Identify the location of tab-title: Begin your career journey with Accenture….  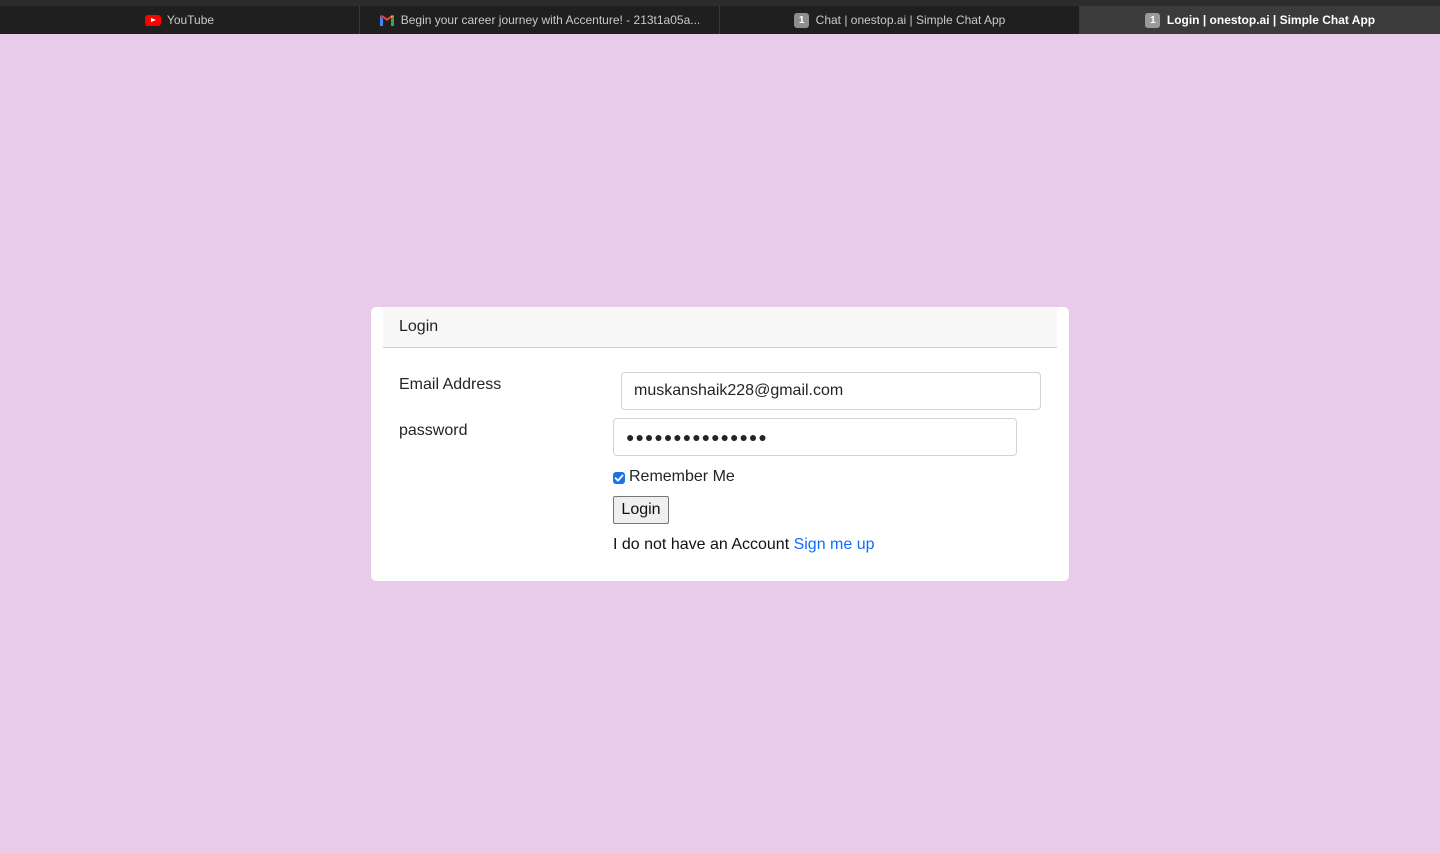
(550, 20).